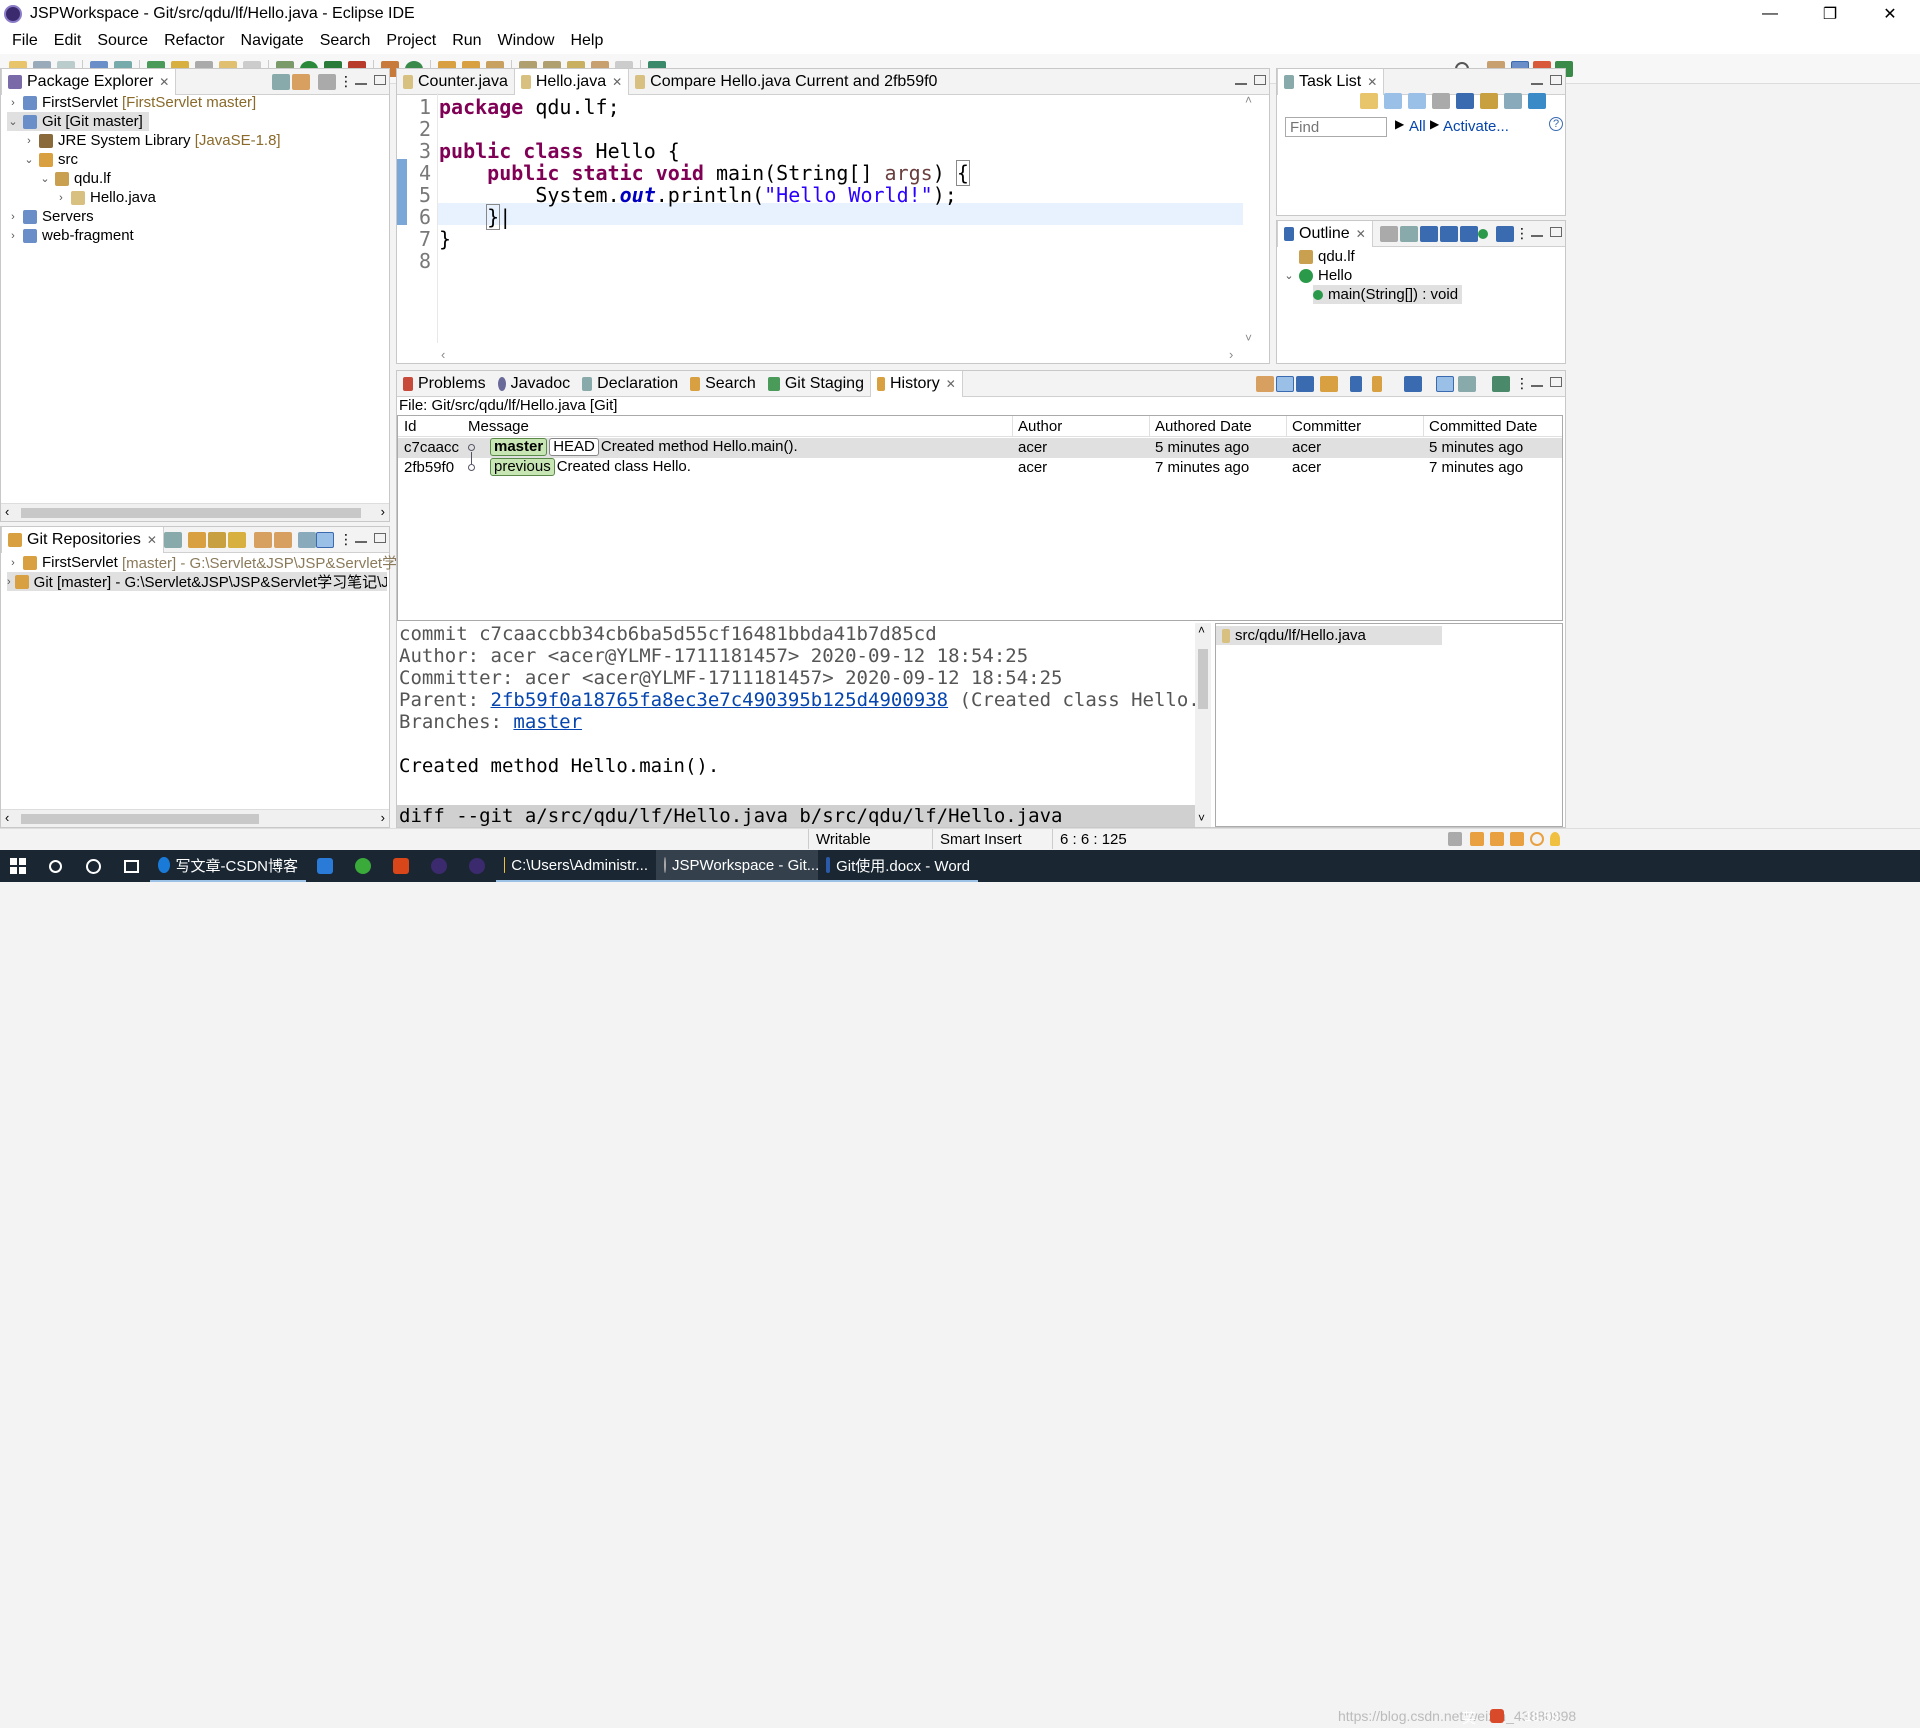 Image resolution: width=1920 pixels, height=1728 pixels. What do you see at coordinates (1483, 426) in the screenshot?
I see `col-committed-date: Committed Date` at bounding box center [1483, 426].